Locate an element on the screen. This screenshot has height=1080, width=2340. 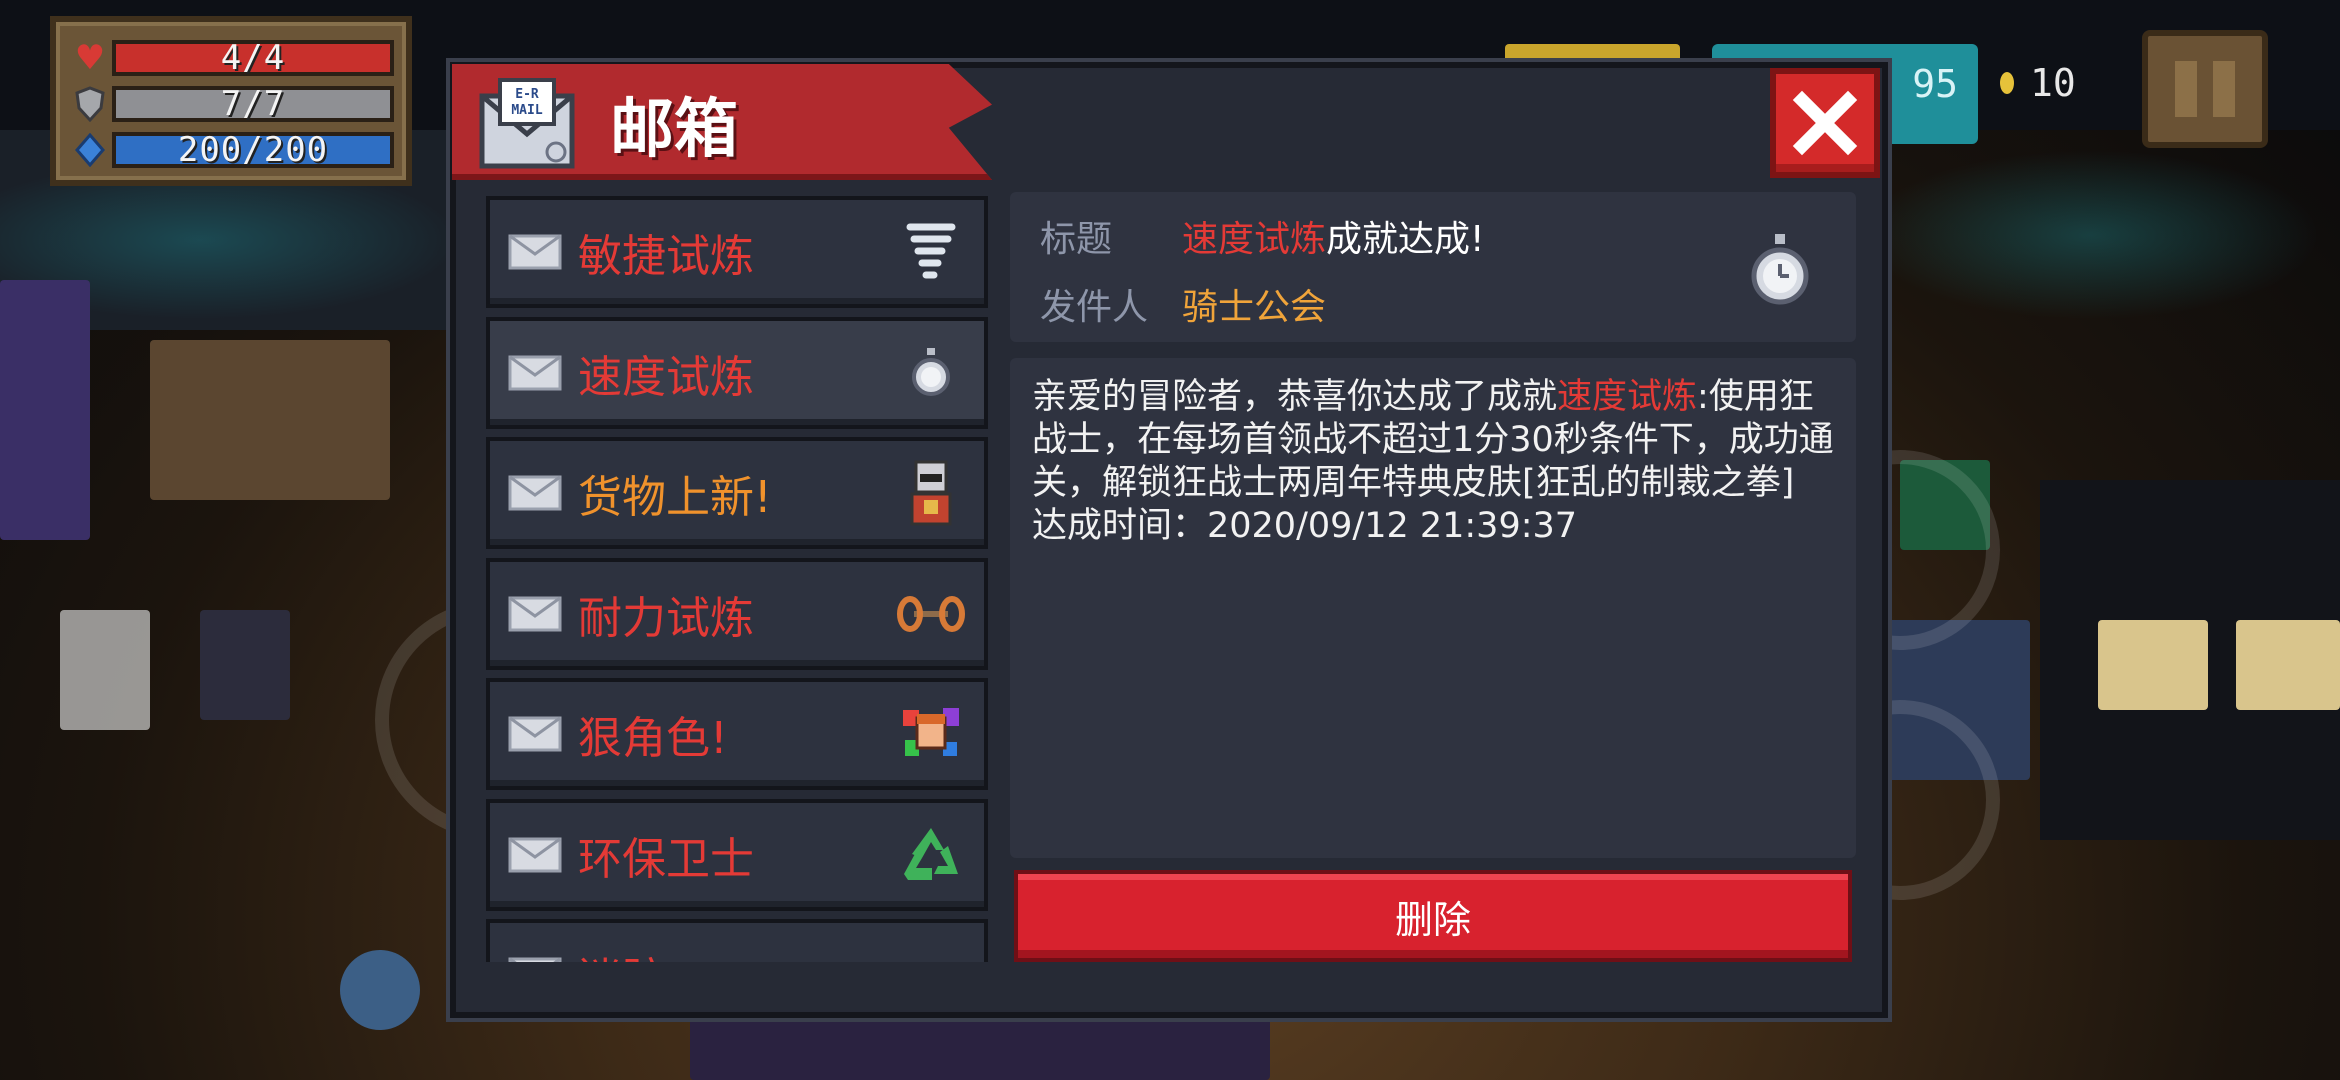
mail-item-label: 狠角色! is located at coordinates (653, 738).